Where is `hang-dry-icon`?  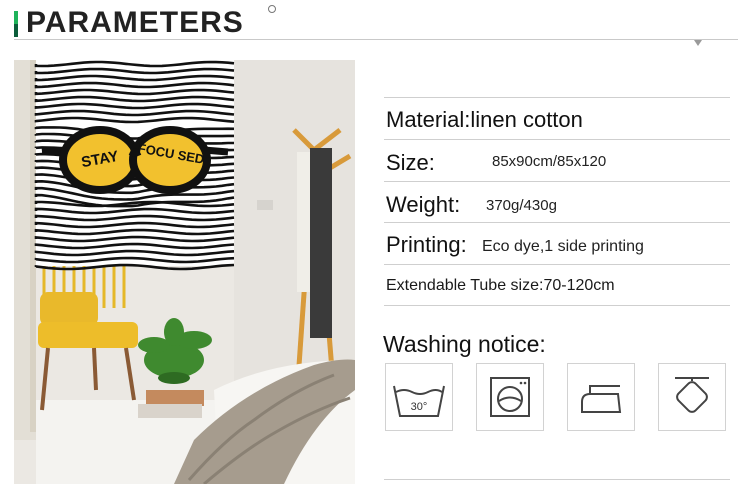
hang-dry-icon is located at coordinates (692, 397).